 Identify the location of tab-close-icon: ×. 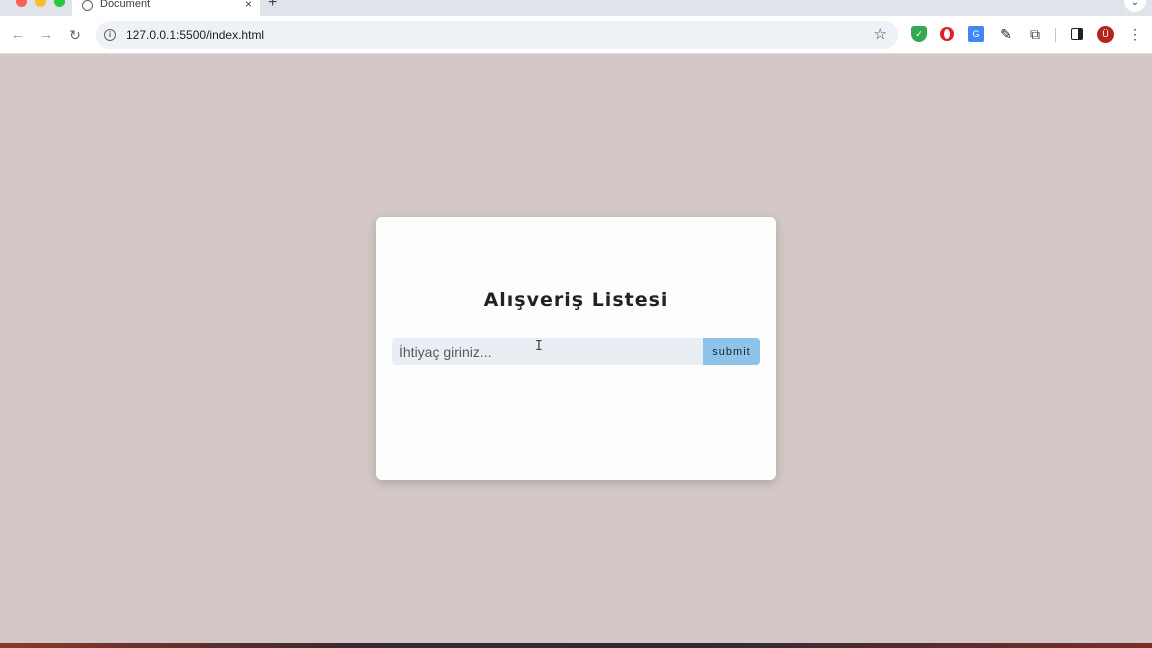
(248, 5).